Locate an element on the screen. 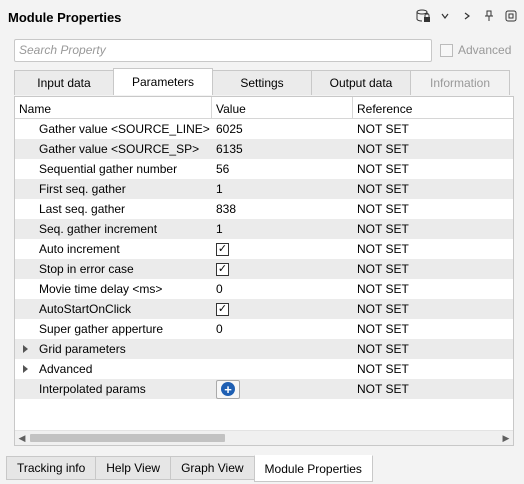  tab-output-data: Output data is located at coordinates (361, 82).